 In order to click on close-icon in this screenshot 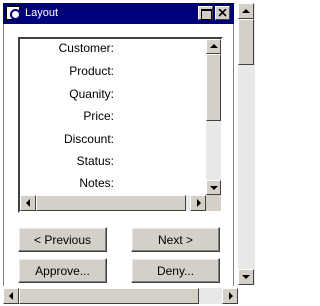, I will do `click(222, 13)`.